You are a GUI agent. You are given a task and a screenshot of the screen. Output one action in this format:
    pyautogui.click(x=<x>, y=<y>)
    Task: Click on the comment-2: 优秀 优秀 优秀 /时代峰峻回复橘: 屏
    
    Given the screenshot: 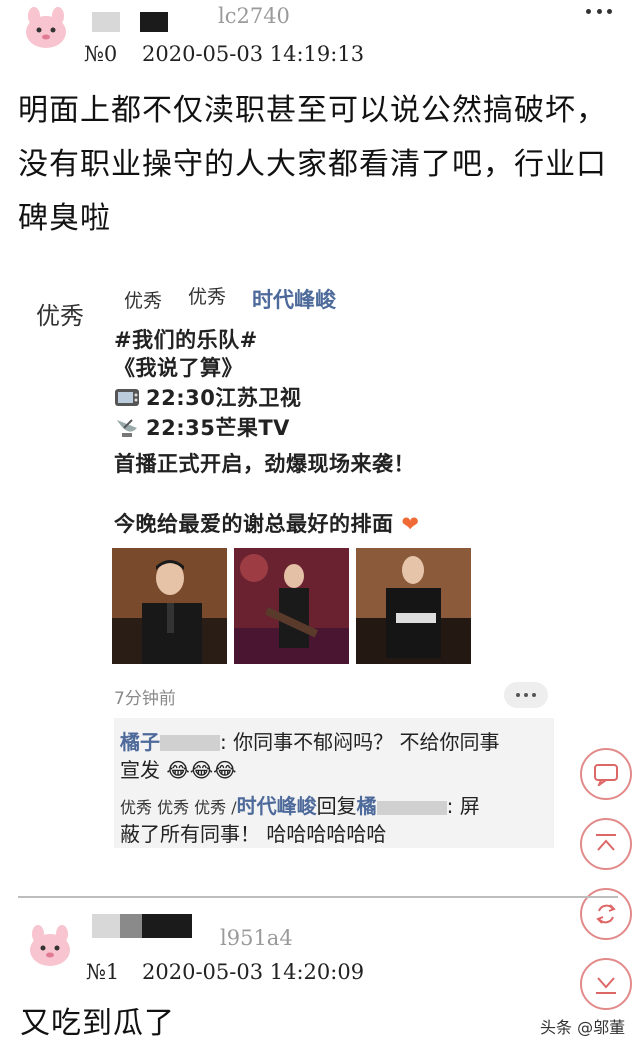 What is the action you would take?
    pyautogui.click(x=300, y=806)
    